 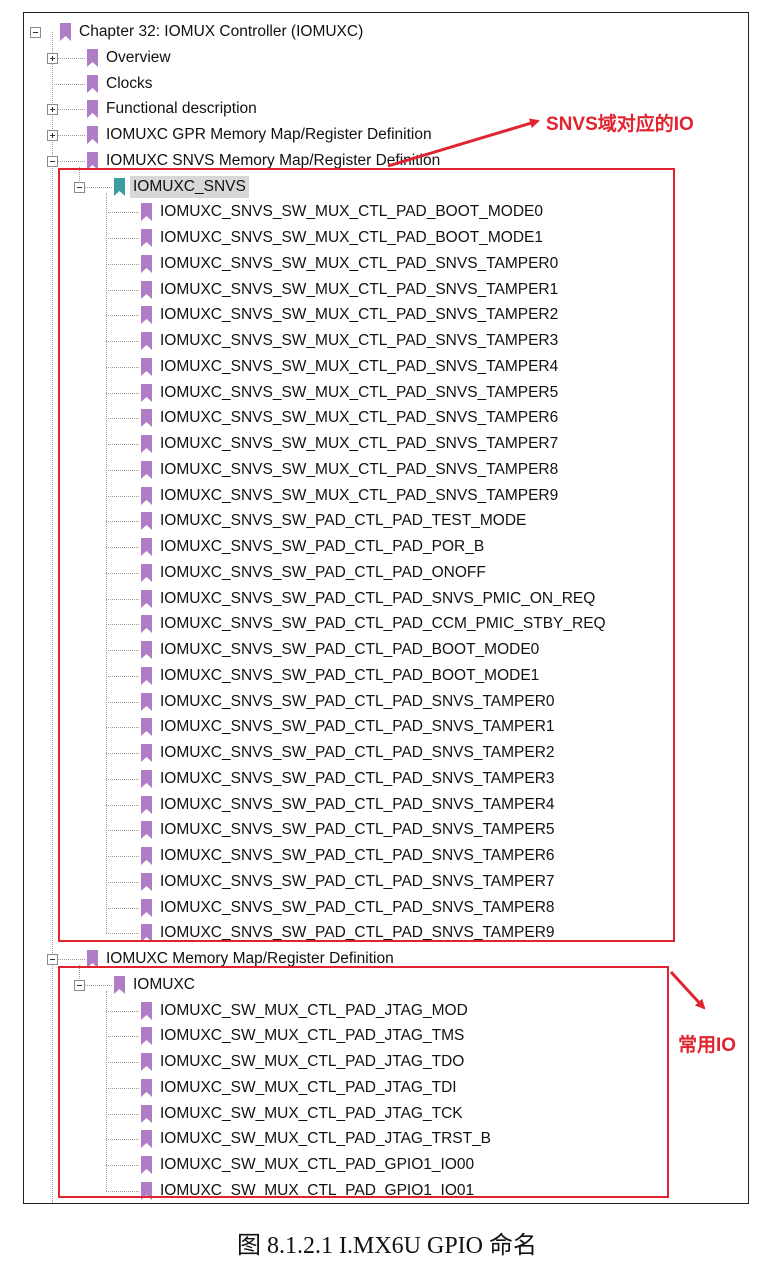 I want to click on figure-caption: 图 8.1.2.1 I.MX6U GPIO 命名, so click(x=387, y=1246).